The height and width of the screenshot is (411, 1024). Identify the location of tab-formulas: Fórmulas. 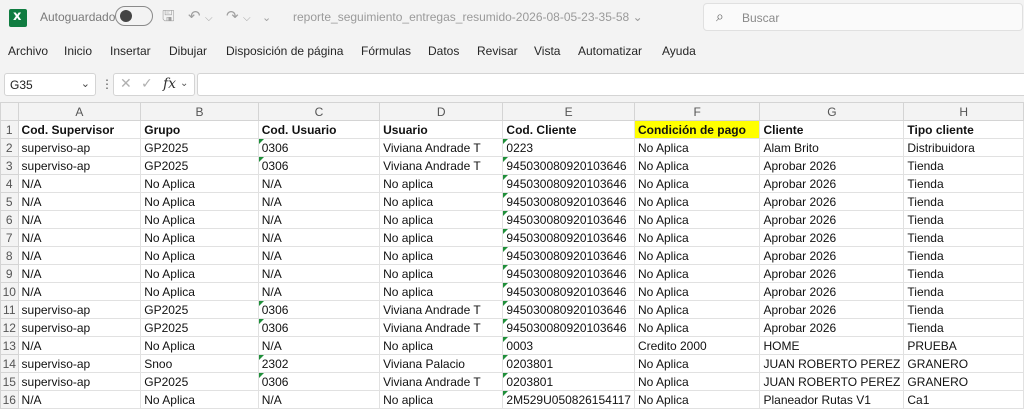
(386, 51).